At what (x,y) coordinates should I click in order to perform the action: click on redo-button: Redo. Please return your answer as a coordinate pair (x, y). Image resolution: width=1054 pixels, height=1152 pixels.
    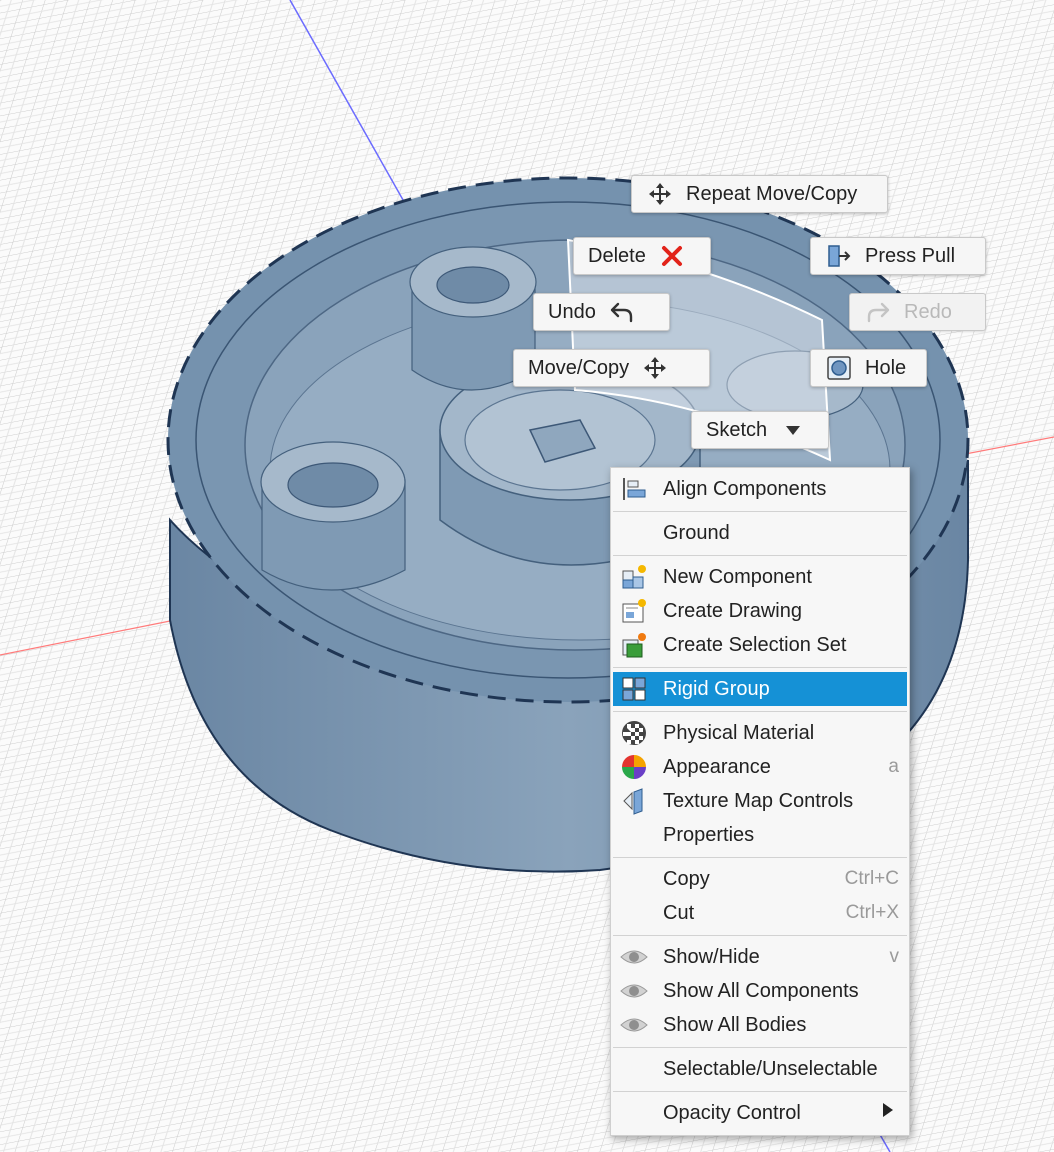
    Looking at the image, I should click on (917, 312).